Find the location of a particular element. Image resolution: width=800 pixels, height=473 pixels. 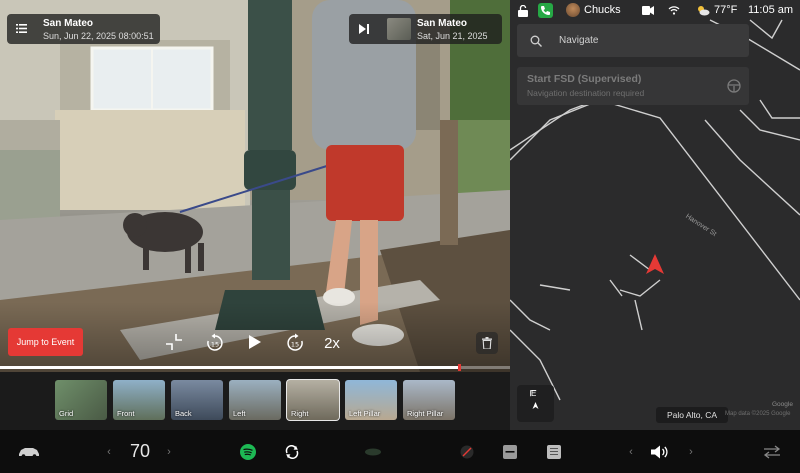

camera-app-icon is located at coordinates (467, 451).